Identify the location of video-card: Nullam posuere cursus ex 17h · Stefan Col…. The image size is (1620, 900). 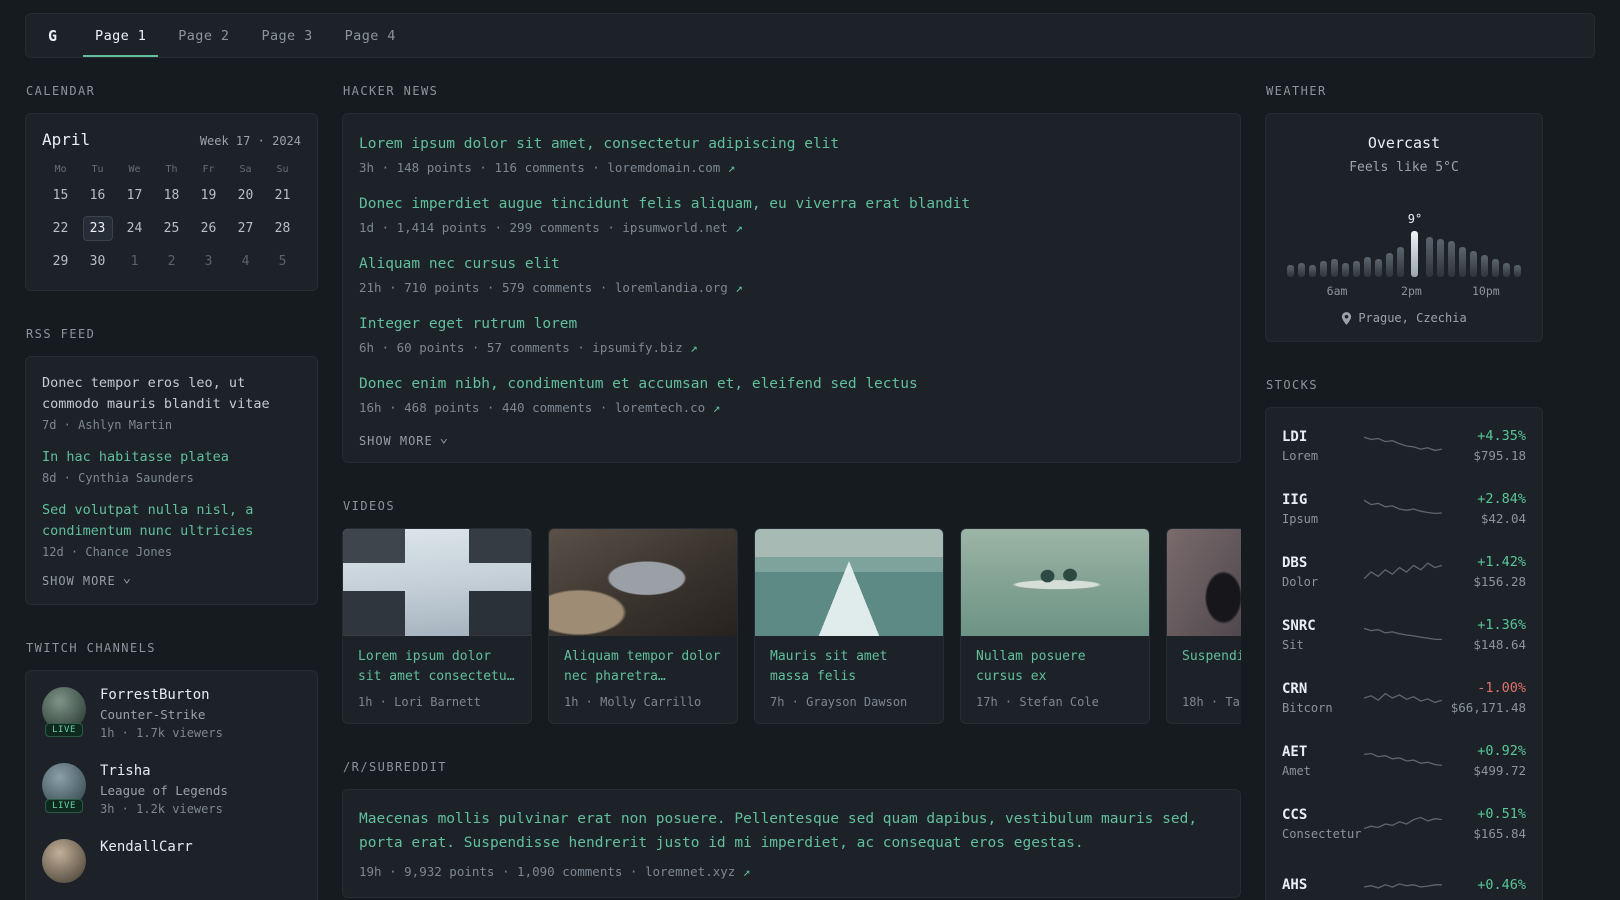
(1055, 626).